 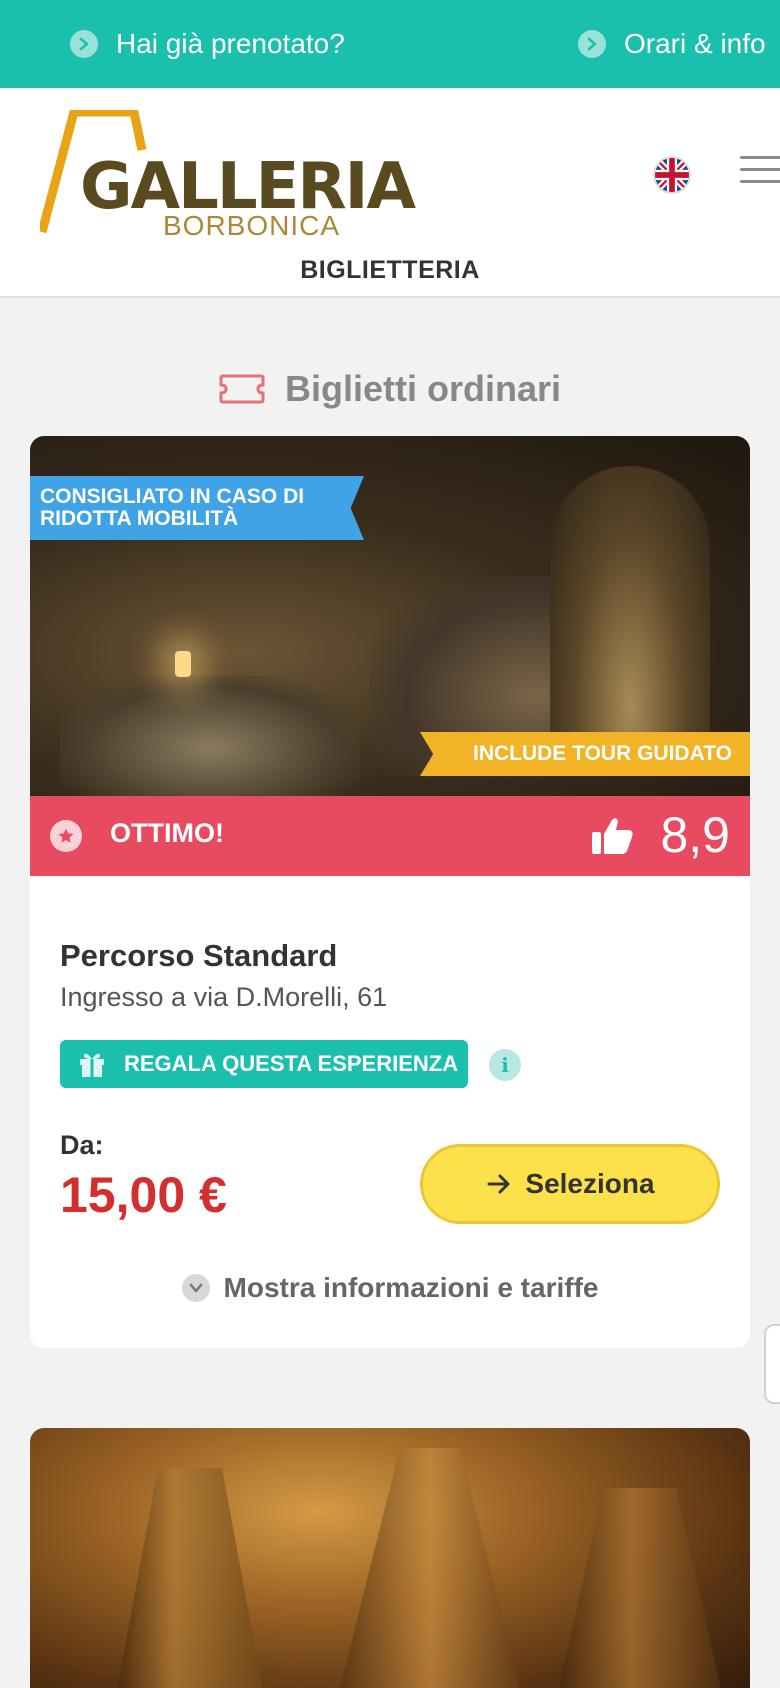 What do you see at coordinates (143, 1195) in the screenshot?
I see `price-value: 15,00 €` at bounding box center [143, 1195].